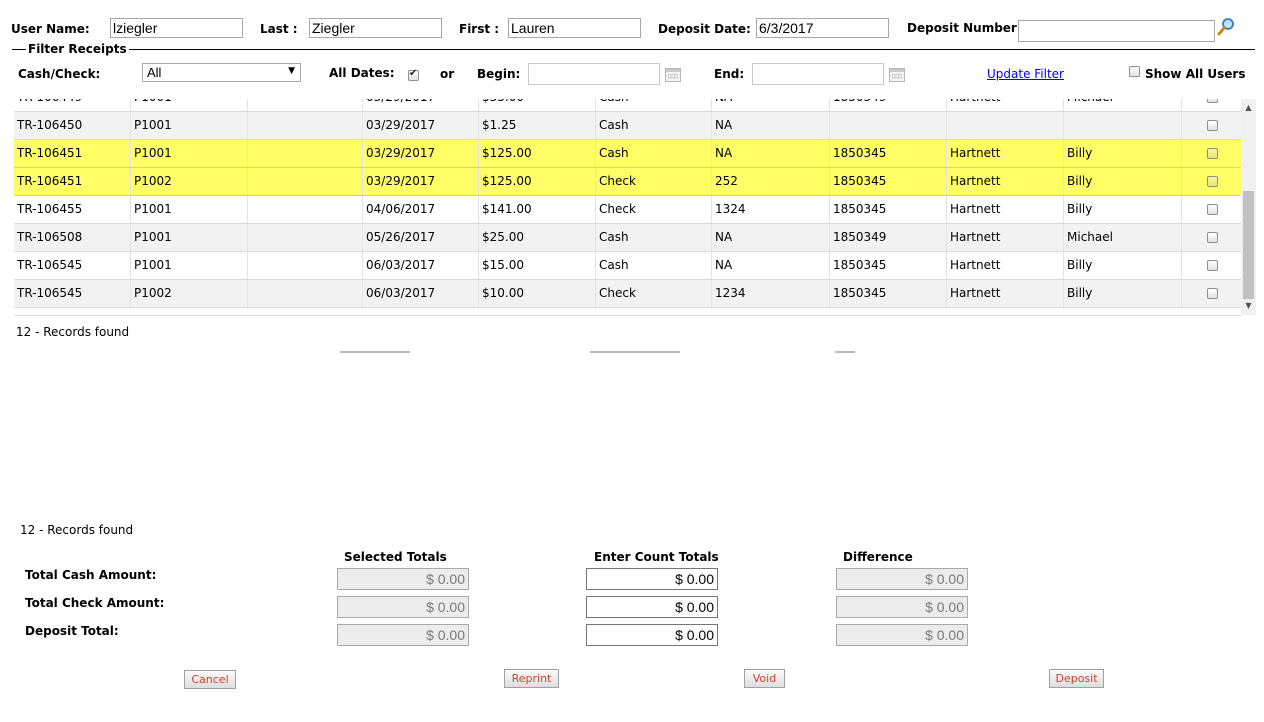 The height and width of the screenshot is (722, 1264). Describe the element at coordinates (818, 74) in the screenshot. I see `end-date-field` at that location.